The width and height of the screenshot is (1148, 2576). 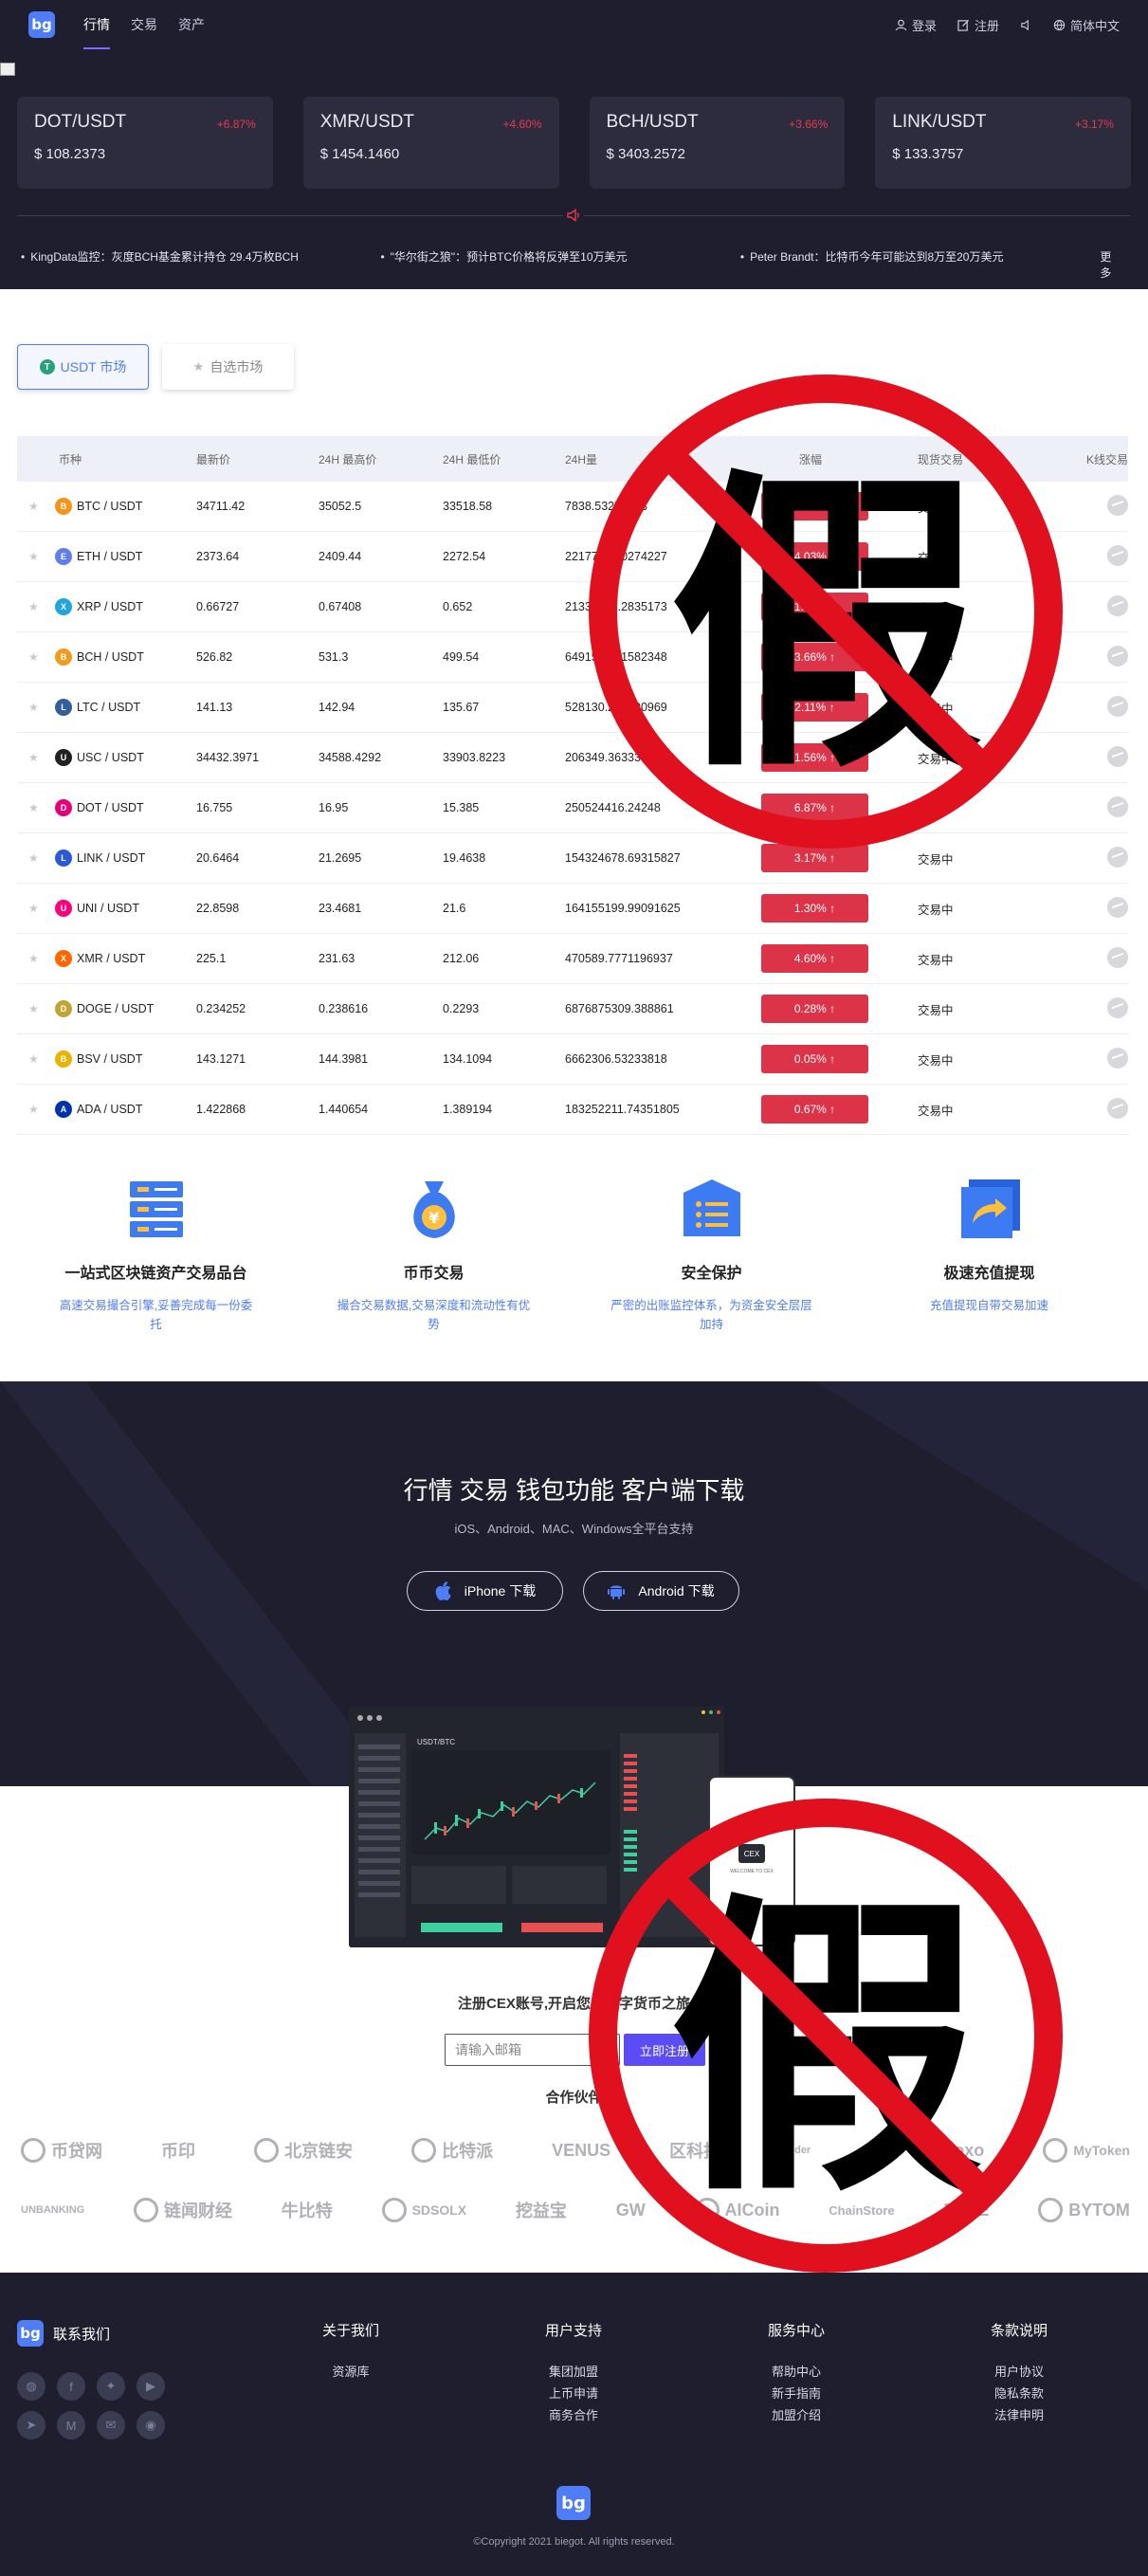 I want to click on iphone-download-button: iPhone 下载, so click(x=485, y=1591).